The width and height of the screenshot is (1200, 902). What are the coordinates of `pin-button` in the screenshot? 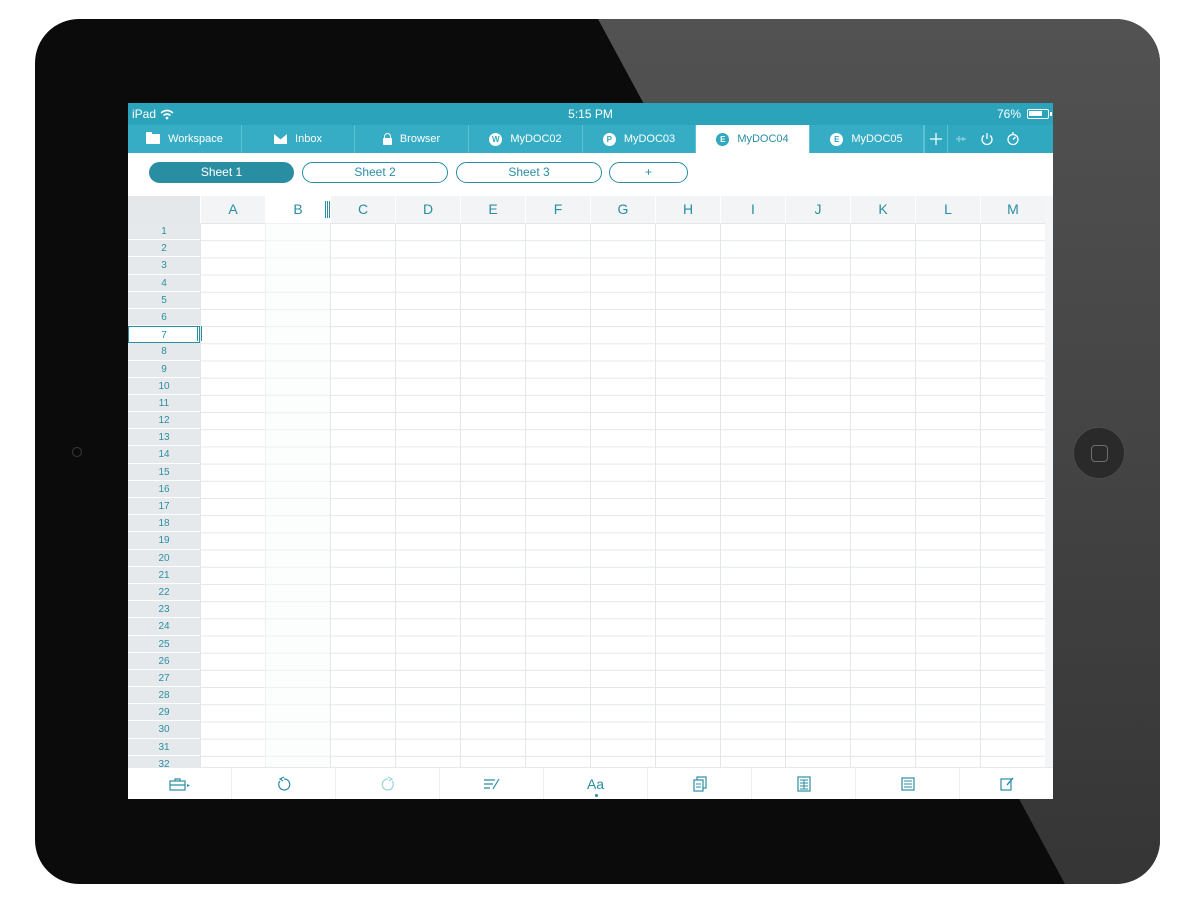 It's located at (961, 139).